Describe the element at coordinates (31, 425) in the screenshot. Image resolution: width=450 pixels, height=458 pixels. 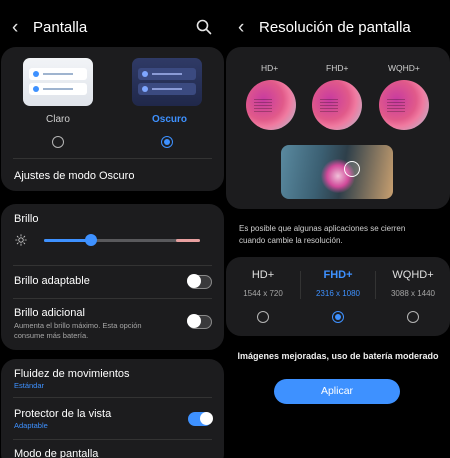
I see `eye-comfort-value: Adaptable` at that location.